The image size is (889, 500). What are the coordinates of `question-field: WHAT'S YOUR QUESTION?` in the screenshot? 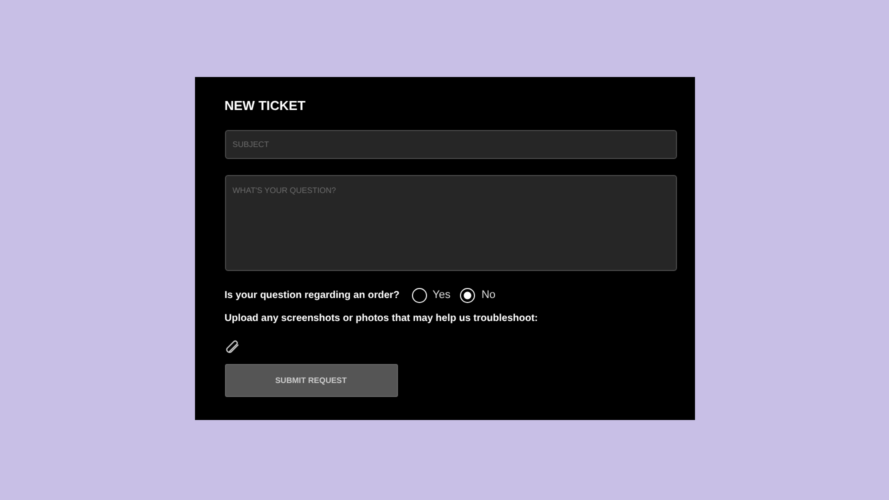 It's located at (450, 223).